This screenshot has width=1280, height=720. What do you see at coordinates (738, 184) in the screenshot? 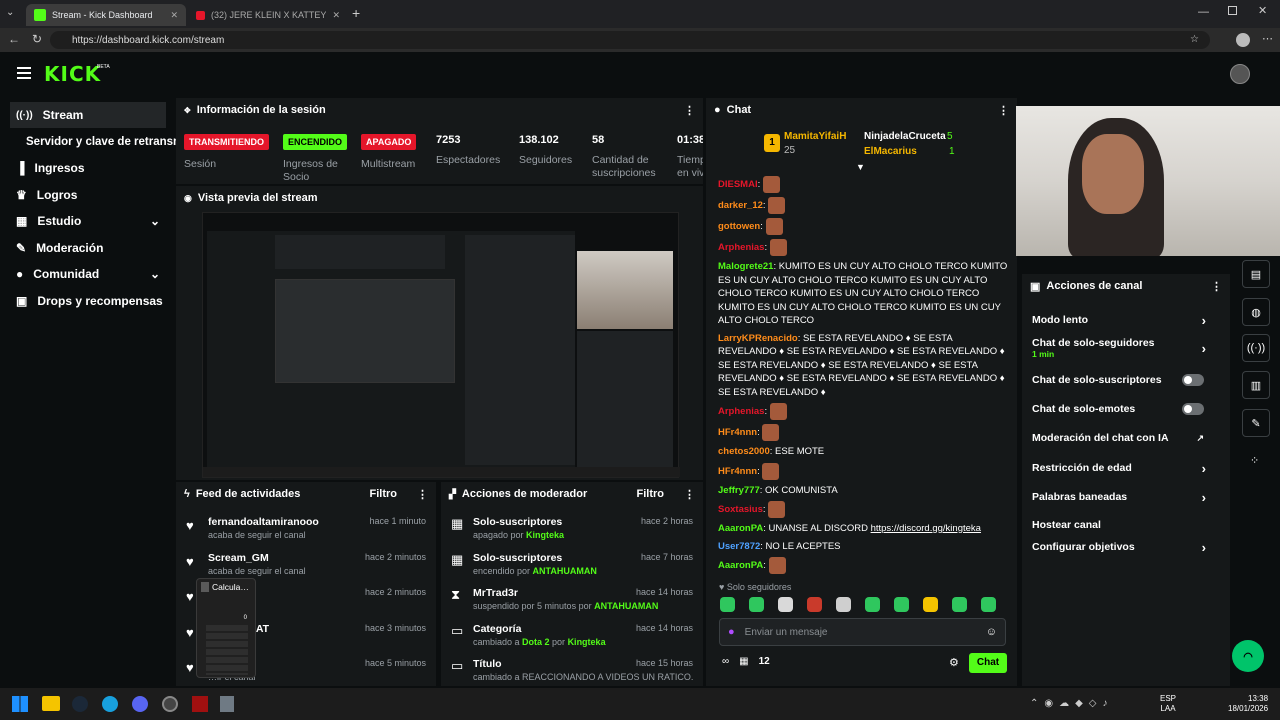
I see `chat-username: DIESMAI` at bounding box center [738, 184].